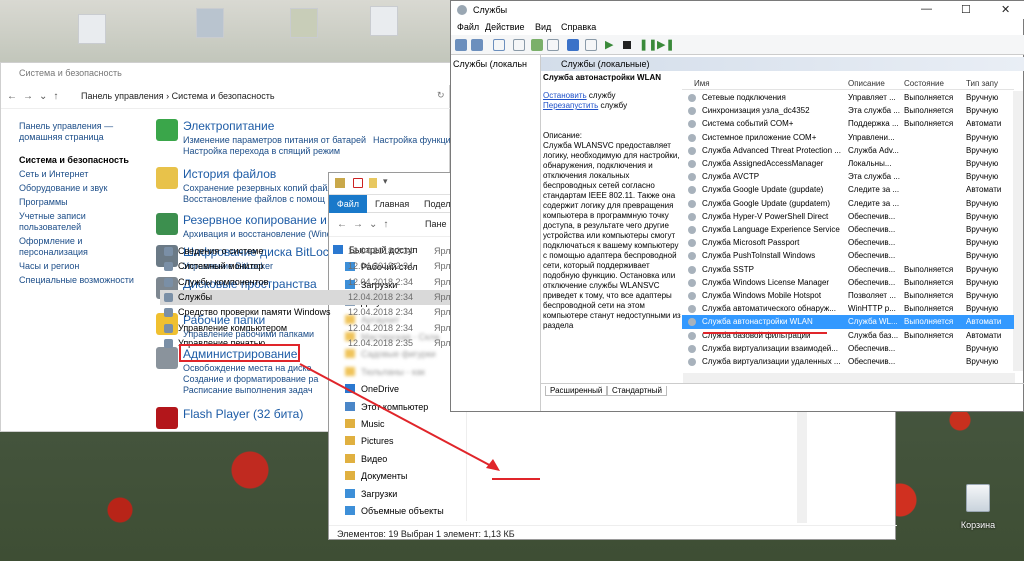 This screenshot has width=1024, height=561. What do you see at coordinates (260, 220) in the screenshot?
I see `category-title: Резервное копирование и в` at bounding box center [260, 220].